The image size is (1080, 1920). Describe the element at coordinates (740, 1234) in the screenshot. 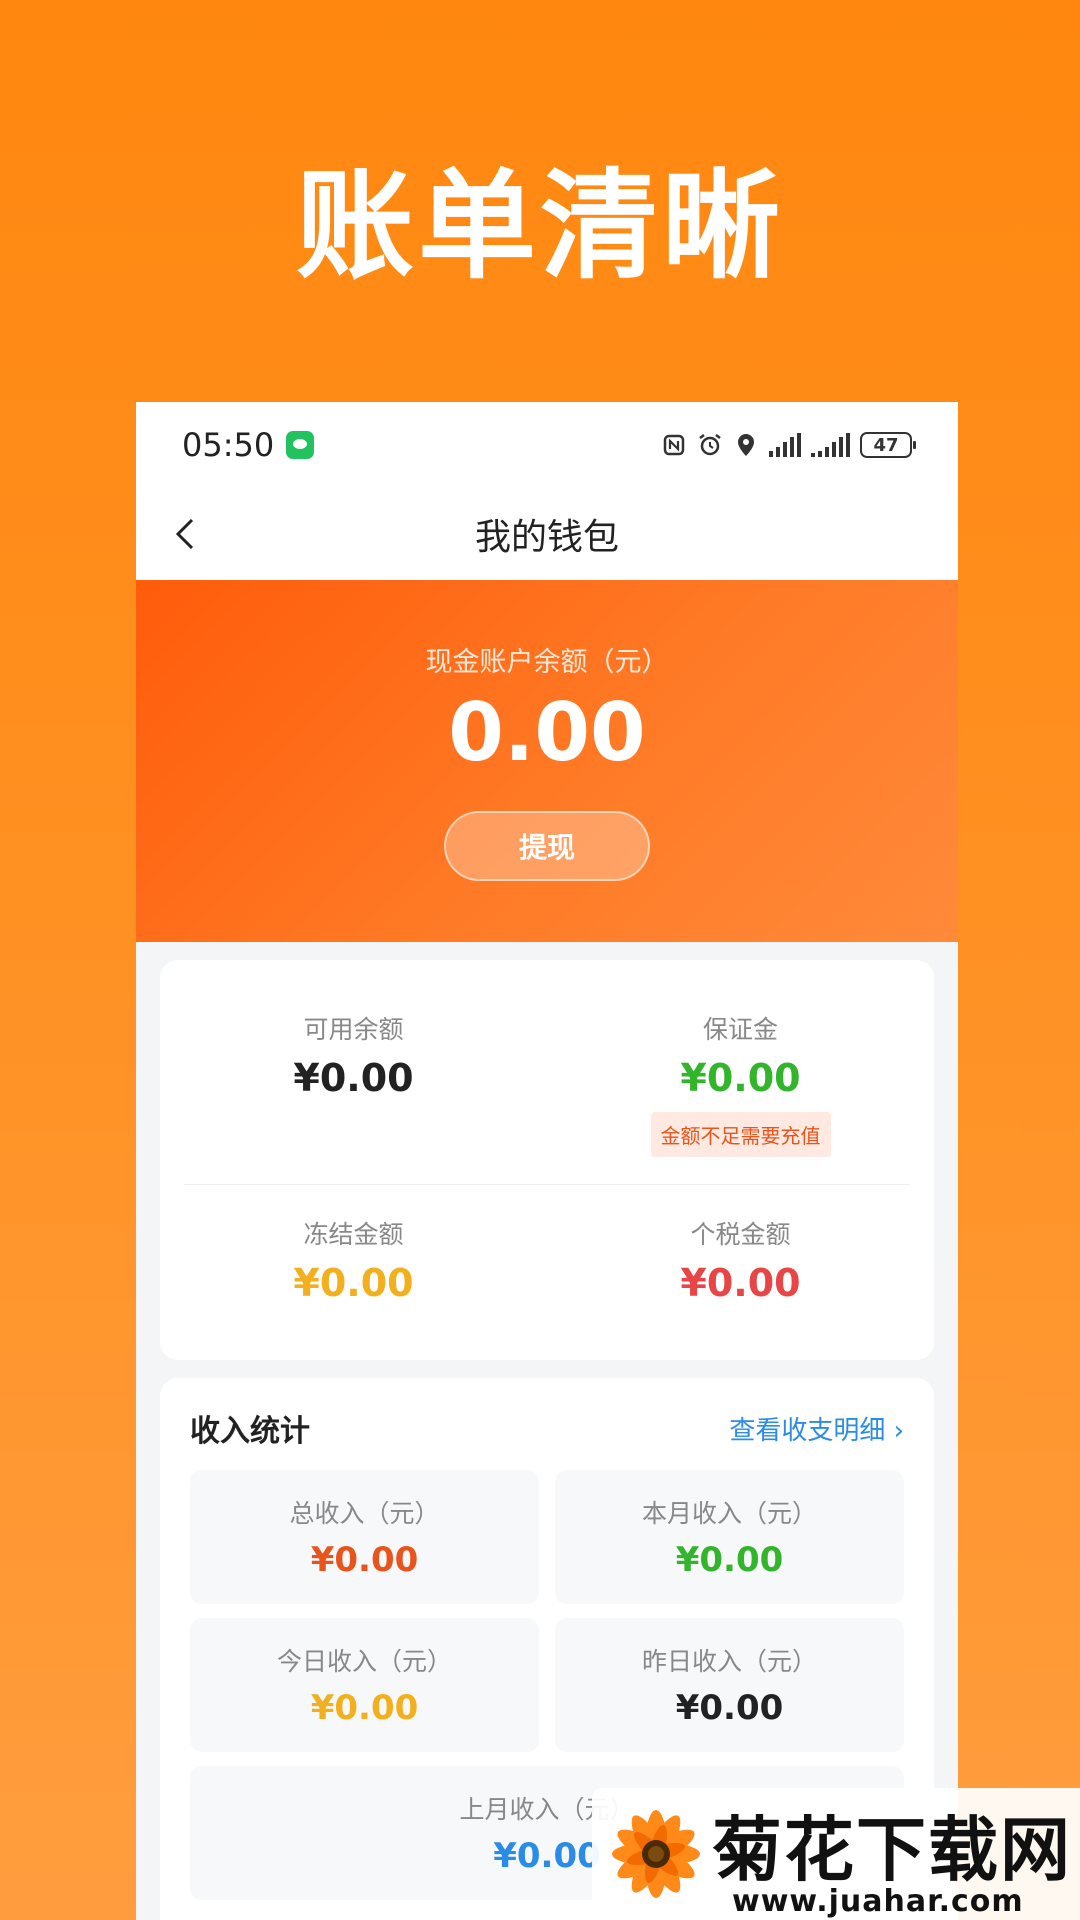

I see `tax-label: 个税金额` at that location.